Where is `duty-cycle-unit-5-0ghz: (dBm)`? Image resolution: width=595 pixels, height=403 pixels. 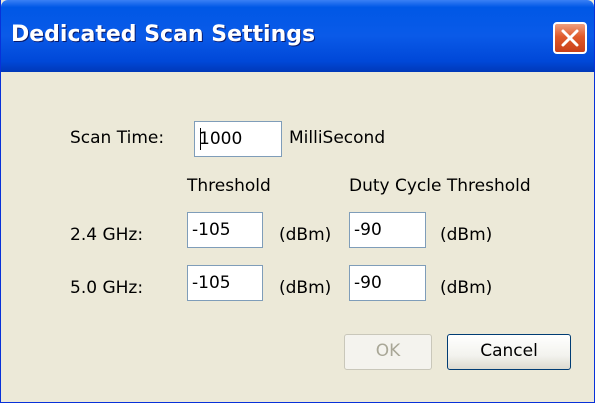
duty-cycle-unit-5-0ghz: (dBm) is located at coordinates (466, 288).